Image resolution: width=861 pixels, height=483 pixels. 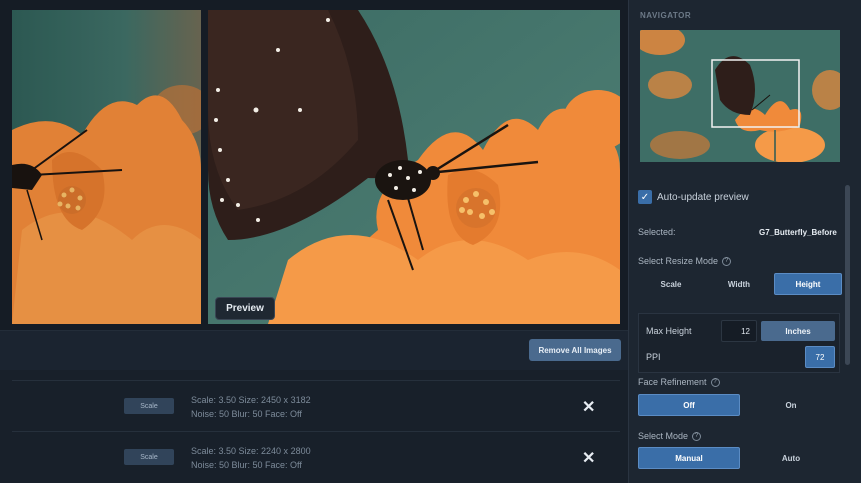 What do you see at coordinates (575, 350) in the screenshot?
I see `remove-all-images-button: Remove All Images` at bounding box center [575, 350].